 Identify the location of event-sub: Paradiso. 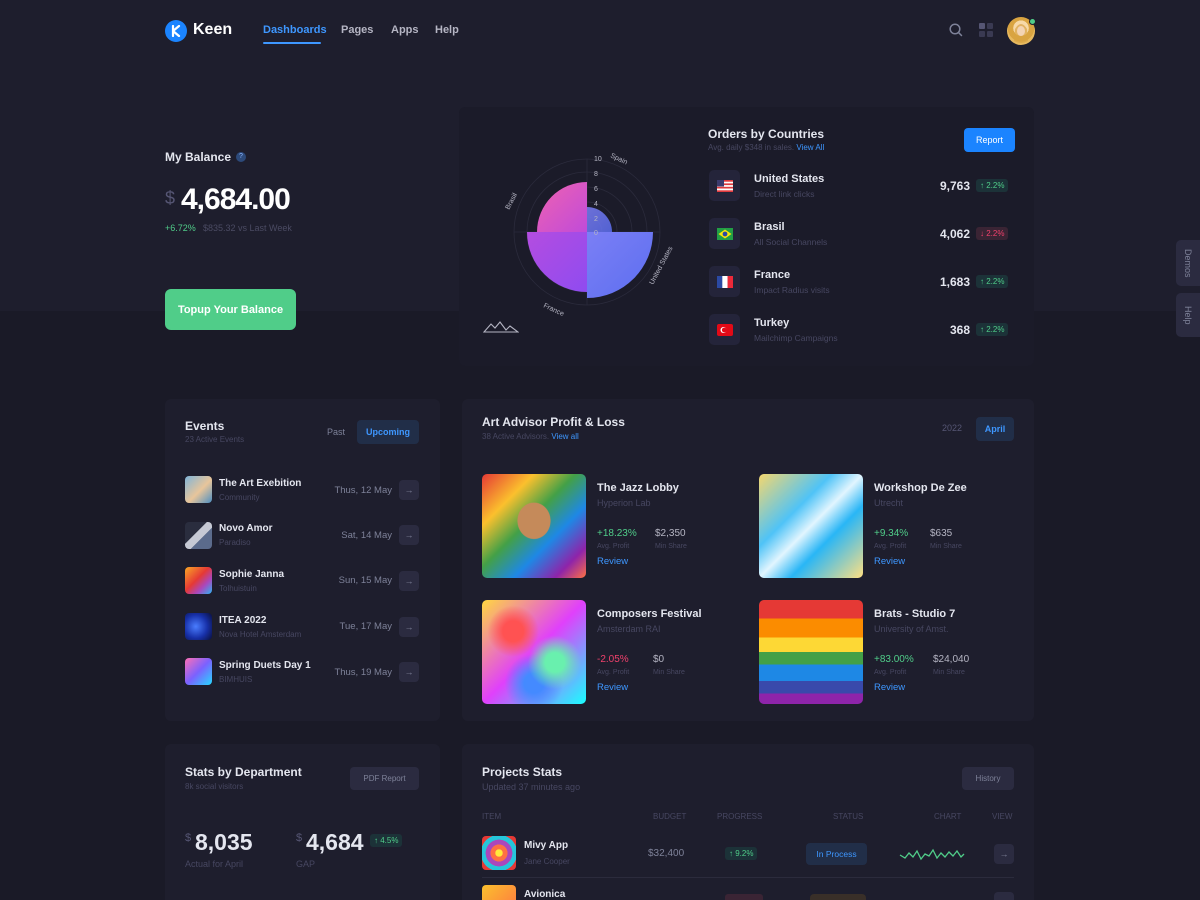
(235, 542).